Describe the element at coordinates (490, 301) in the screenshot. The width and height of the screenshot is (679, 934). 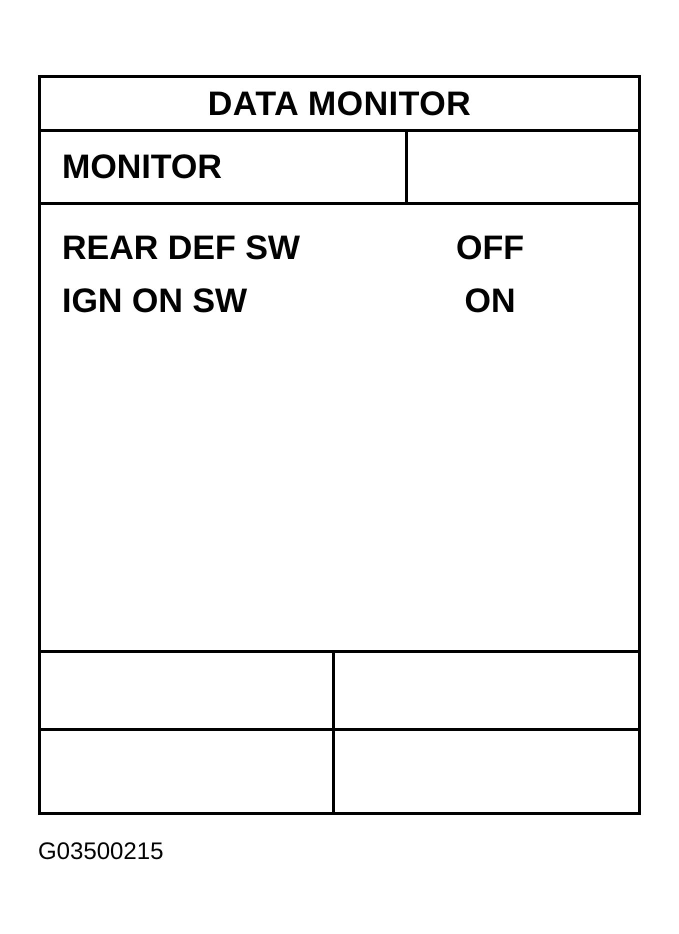
I see `monitor-item-value: ON` at that location.